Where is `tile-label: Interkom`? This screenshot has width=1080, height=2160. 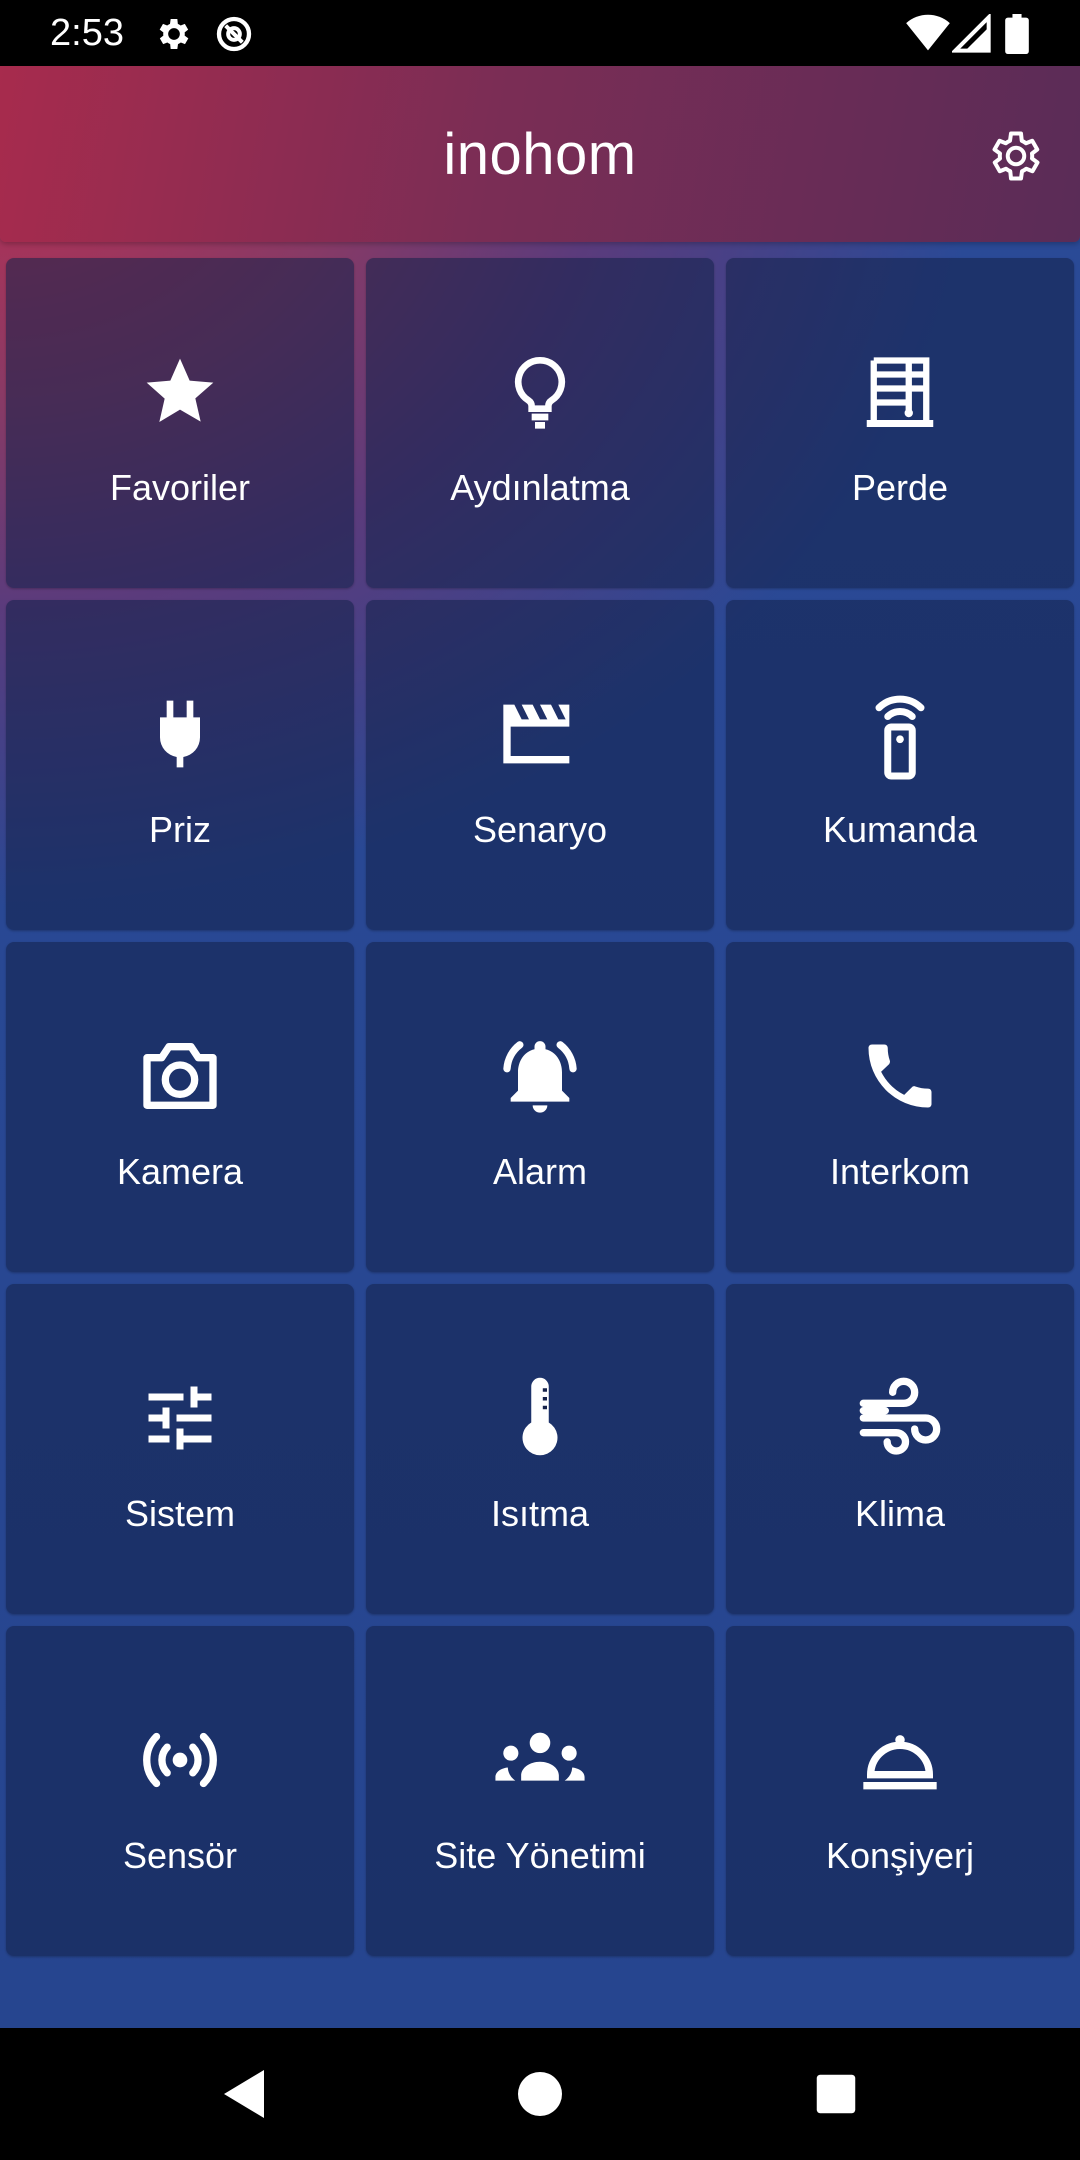
tile-label: Interkom is located at coordinates (900, 1171).